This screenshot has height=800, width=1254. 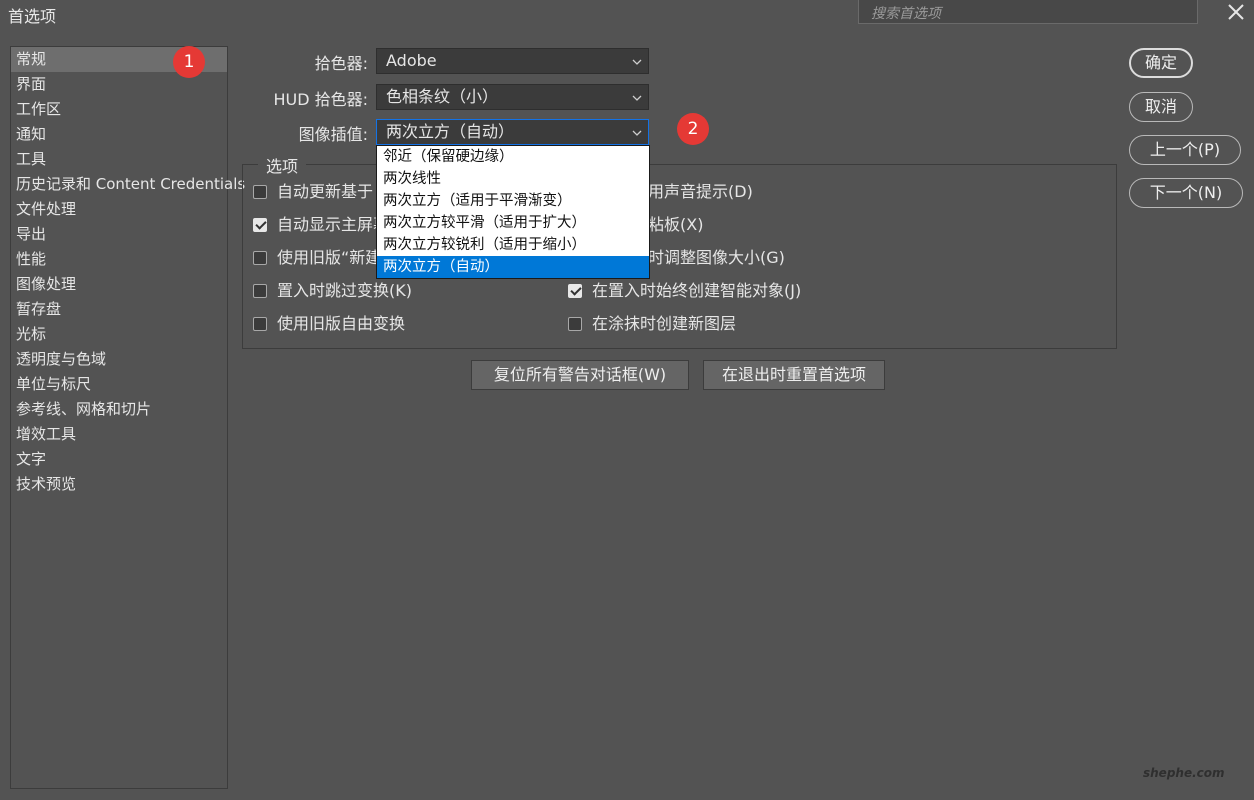 What do you see at coordinates (450, 131) in the screenshot?
I see `interpolation-value: 两次立方（自动）` at bounding box center [450, 131].